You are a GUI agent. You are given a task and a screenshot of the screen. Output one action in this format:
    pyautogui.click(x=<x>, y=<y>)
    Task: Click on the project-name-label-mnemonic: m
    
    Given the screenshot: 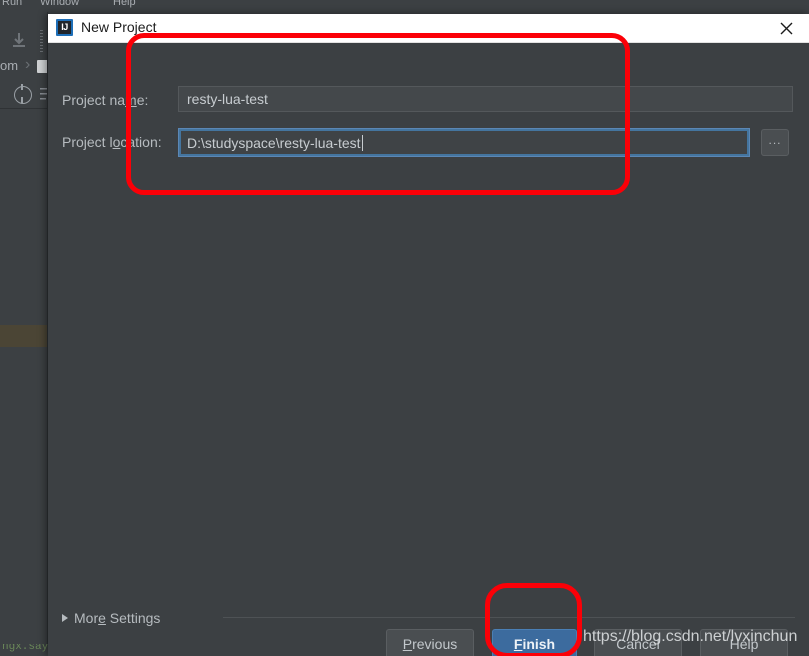 What is the action you would take?
    pyautogui.click(x=131, y=100)
    